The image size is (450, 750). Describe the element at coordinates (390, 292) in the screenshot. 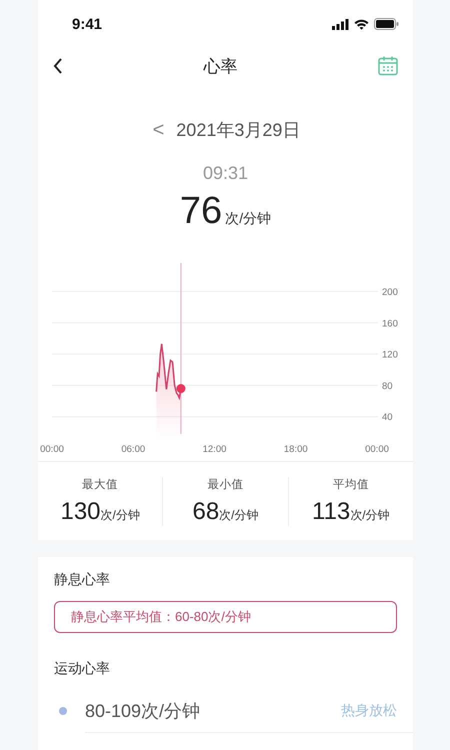

I see `y-axis-label: 200` at that location.